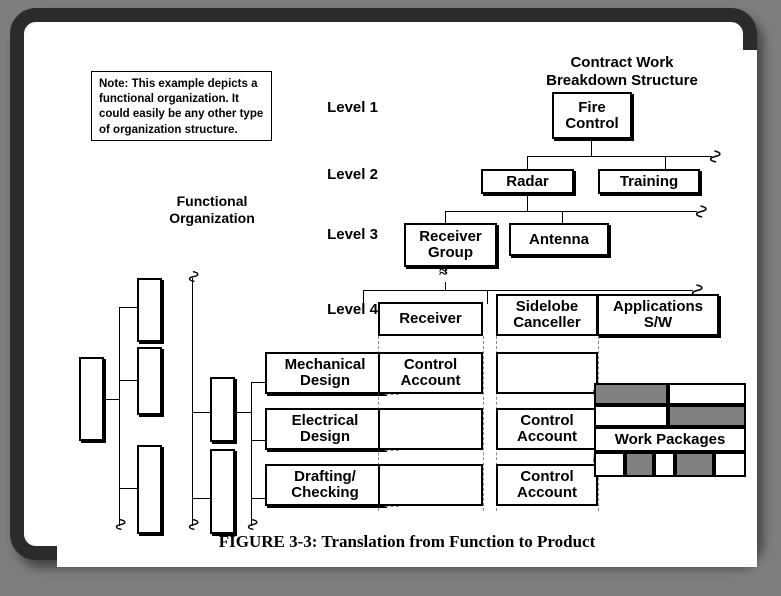  I want to click on wbs-node-training: Training, so click(649, 181).